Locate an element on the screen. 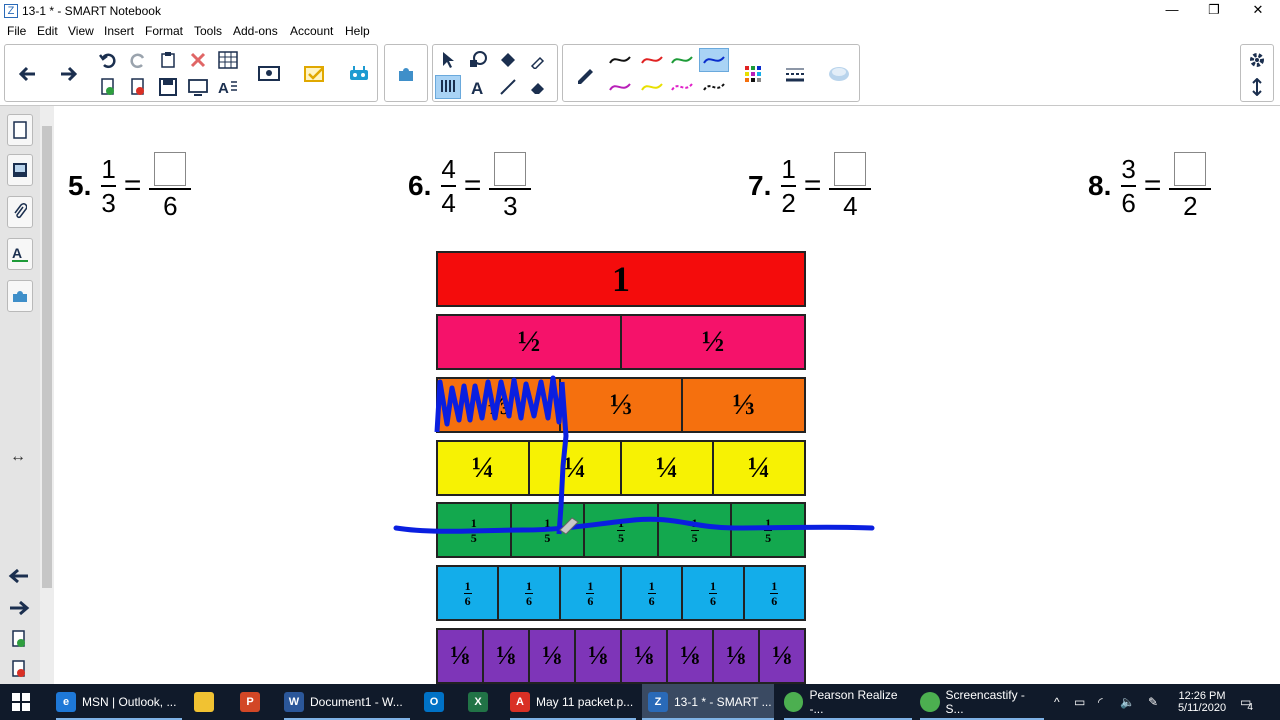 The height and width of the screenshot is (720, 1280). page-sorter-icon is located at coordinates (20, 130).